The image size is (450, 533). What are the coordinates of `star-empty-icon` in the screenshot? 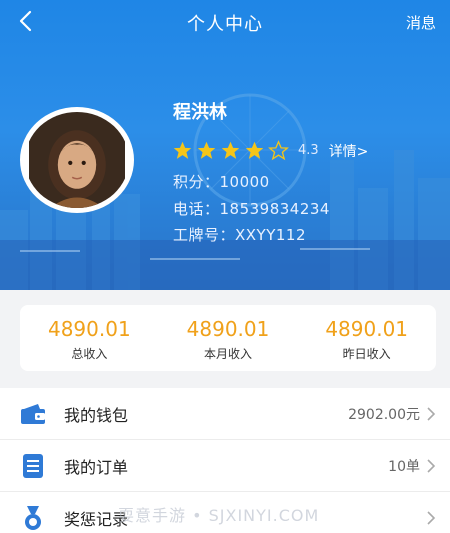 It's located at (278, 150).